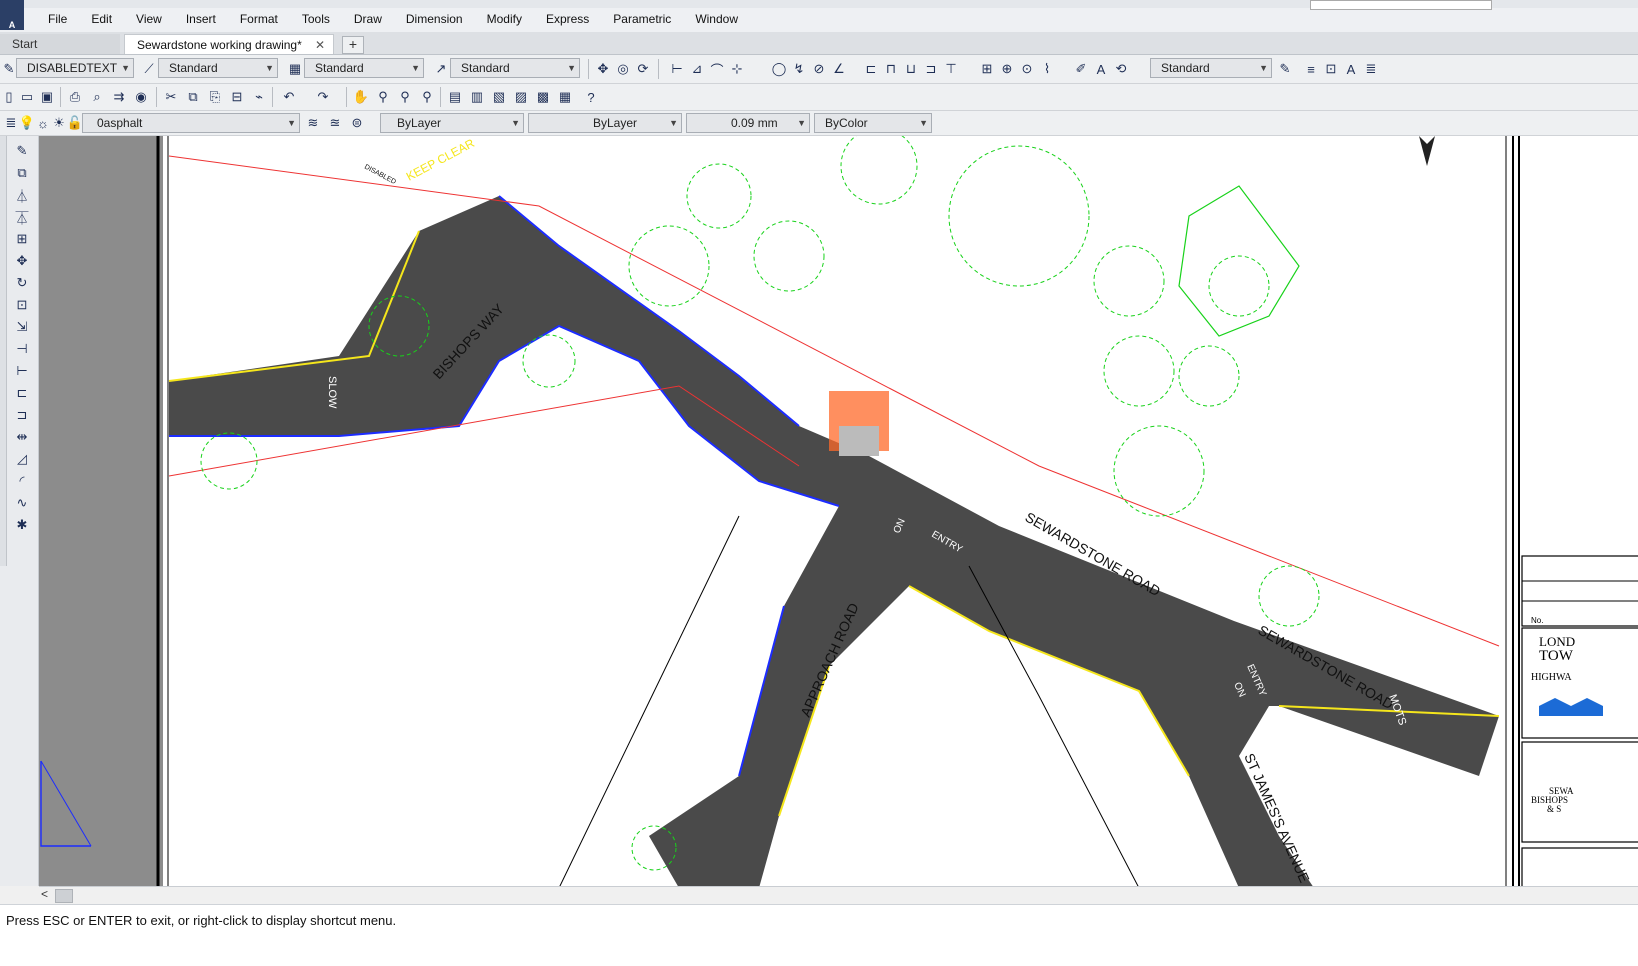  What do you see at coordinates (22, 173) in the screenshot?
I see `copy-object-icon: ⧉` at bounding box center [22, 173].